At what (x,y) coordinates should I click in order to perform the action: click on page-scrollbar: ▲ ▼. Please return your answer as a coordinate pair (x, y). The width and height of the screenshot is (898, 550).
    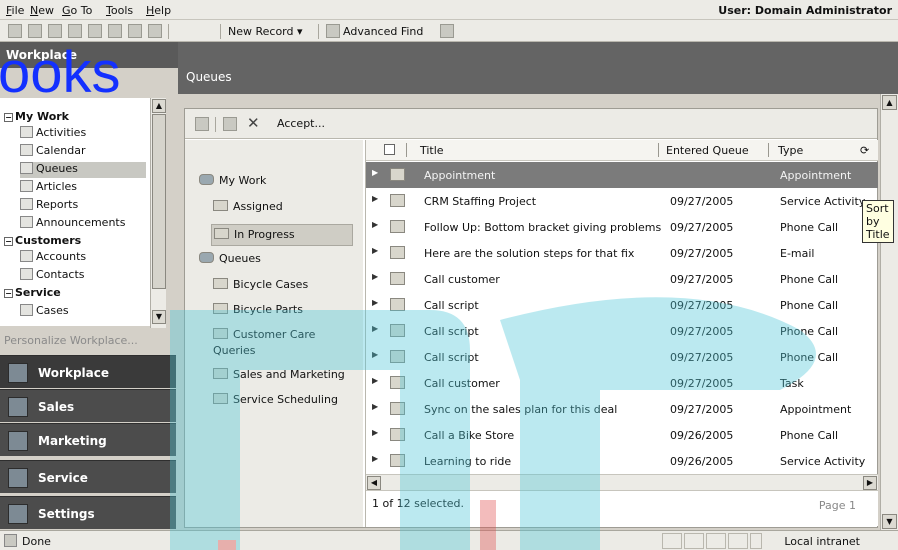
    Looking at the image, I should click on (889, 312).